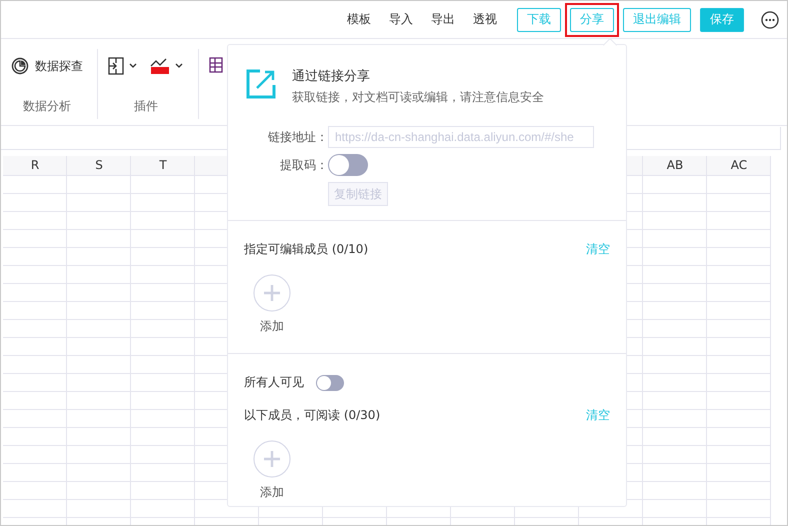  I want to click on toggle-label: 所有人可见, so click(274, 382).